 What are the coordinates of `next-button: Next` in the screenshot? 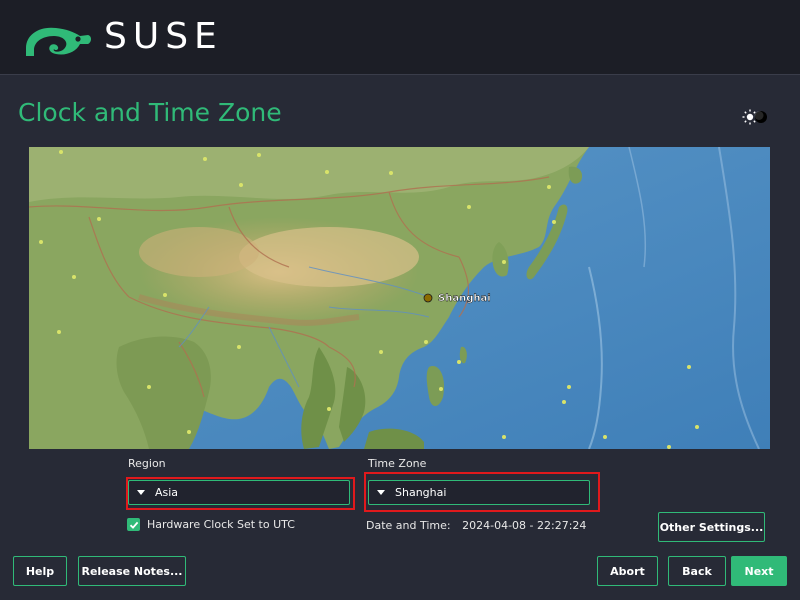 It's located at (759, 571).